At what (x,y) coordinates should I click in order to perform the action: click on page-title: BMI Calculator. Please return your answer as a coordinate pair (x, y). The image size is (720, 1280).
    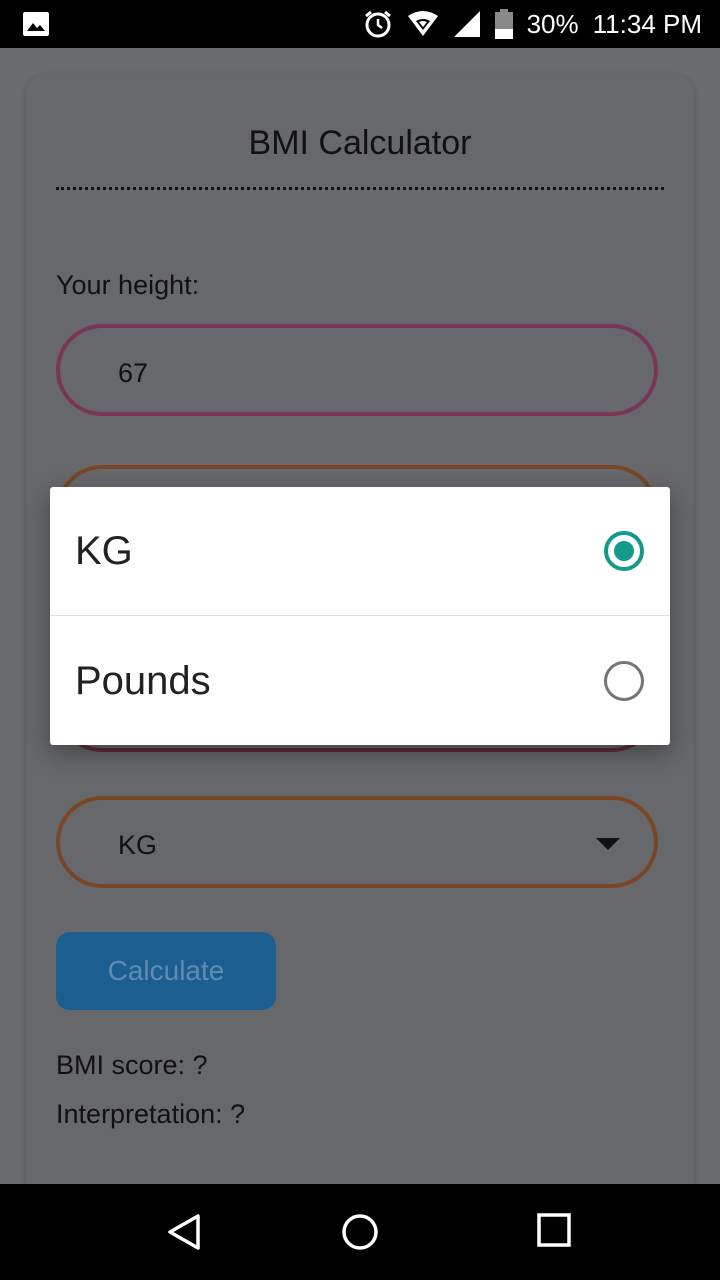
    Looking at the image, I should click on (360, 143).